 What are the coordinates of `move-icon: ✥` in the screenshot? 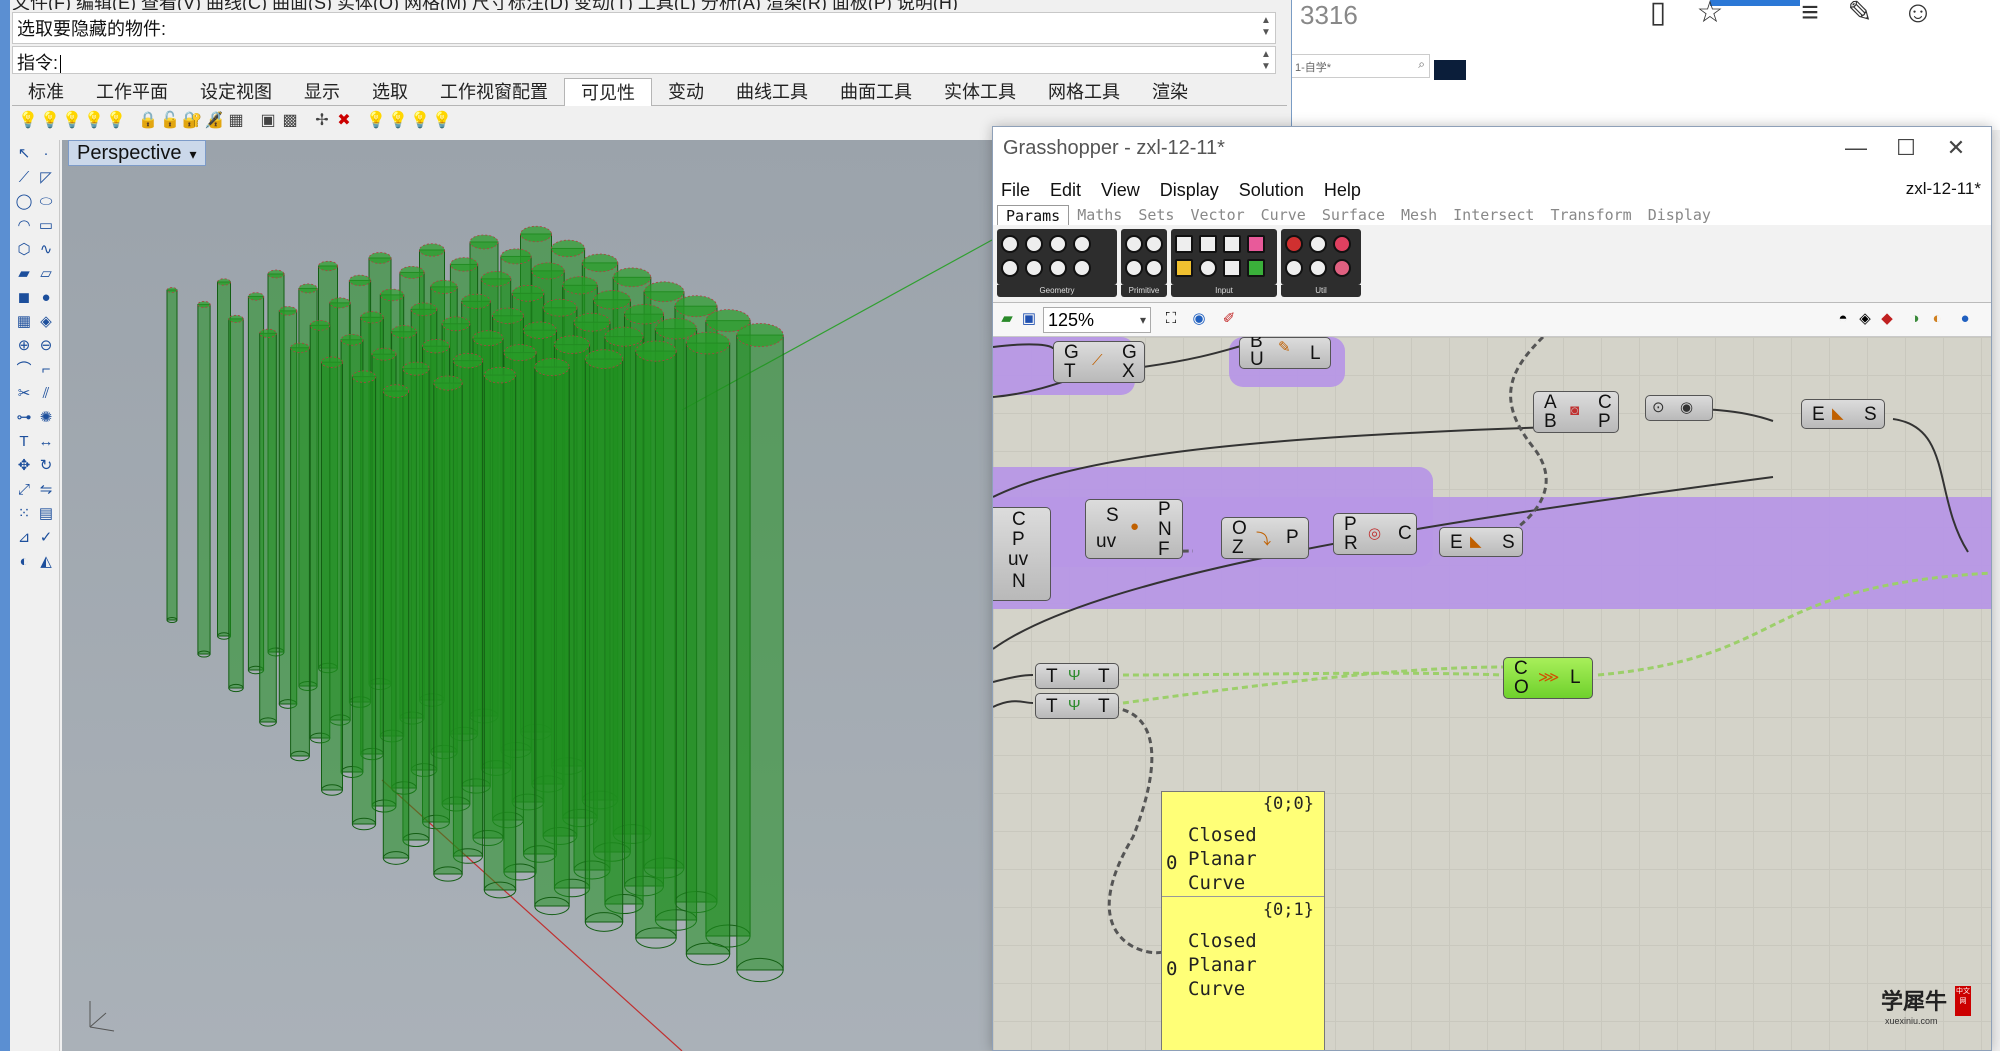 It's located at (24, 466).